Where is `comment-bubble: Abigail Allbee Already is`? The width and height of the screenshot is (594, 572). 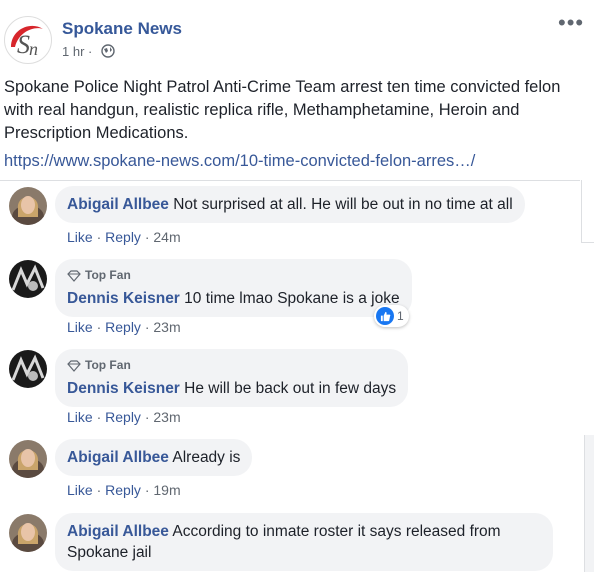
comment-bubble: Abigail Allbee Already is is located at coordinates (154, 457).